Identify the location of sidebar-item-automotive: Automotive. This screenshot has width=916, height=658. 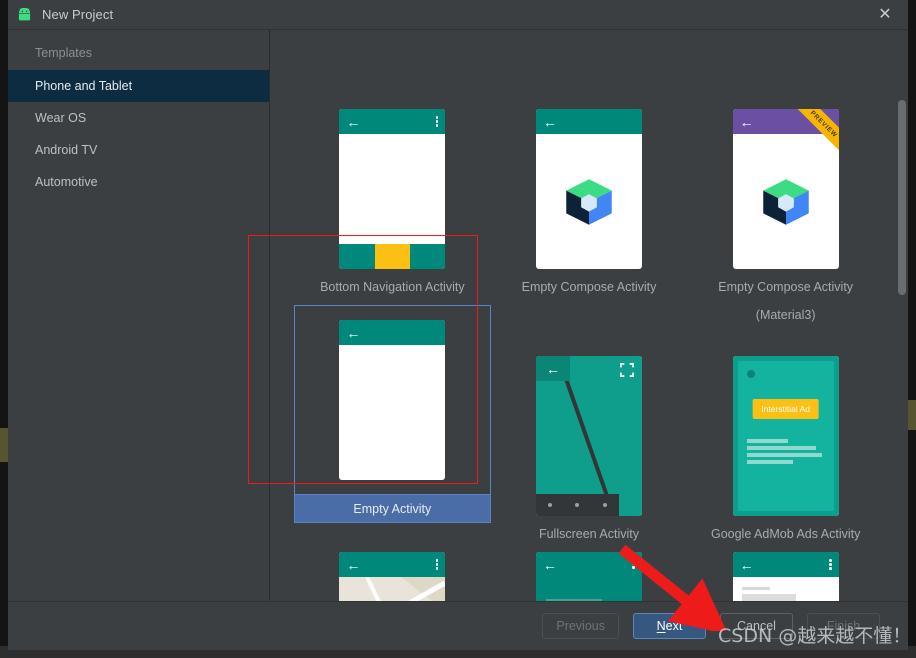
(138, 182).